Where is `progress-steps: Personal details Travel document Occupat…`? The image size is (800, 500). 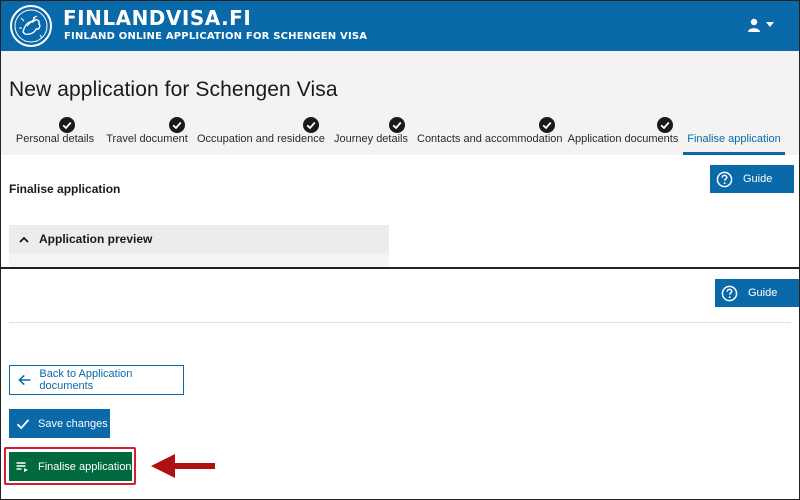
progress-steps: Personal details Travel document Occupat… is located at coordinates (400, 136).